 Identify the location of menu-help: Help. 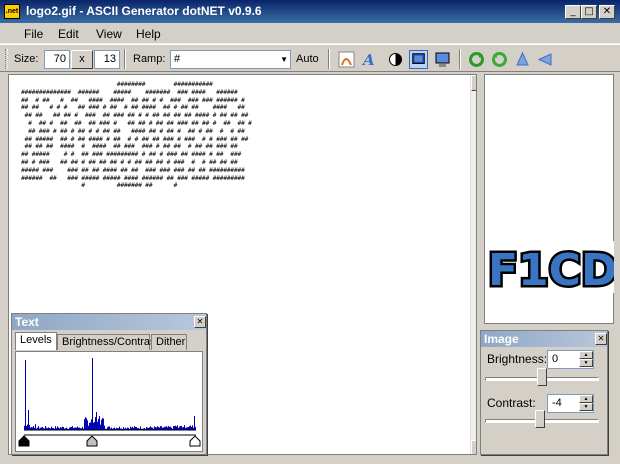
(148, 34).